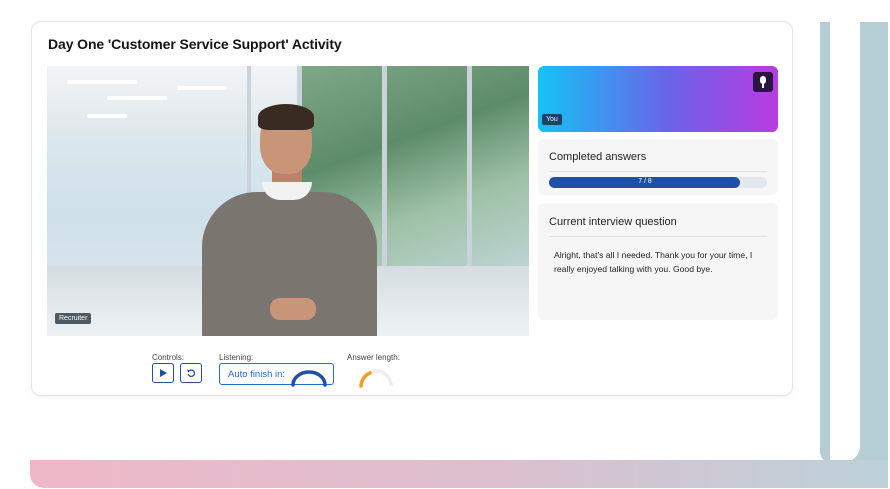  What do you see at coordinates (763, 86) in the screenshot?
I see `mic-stand` at bounding box center [763, 86].